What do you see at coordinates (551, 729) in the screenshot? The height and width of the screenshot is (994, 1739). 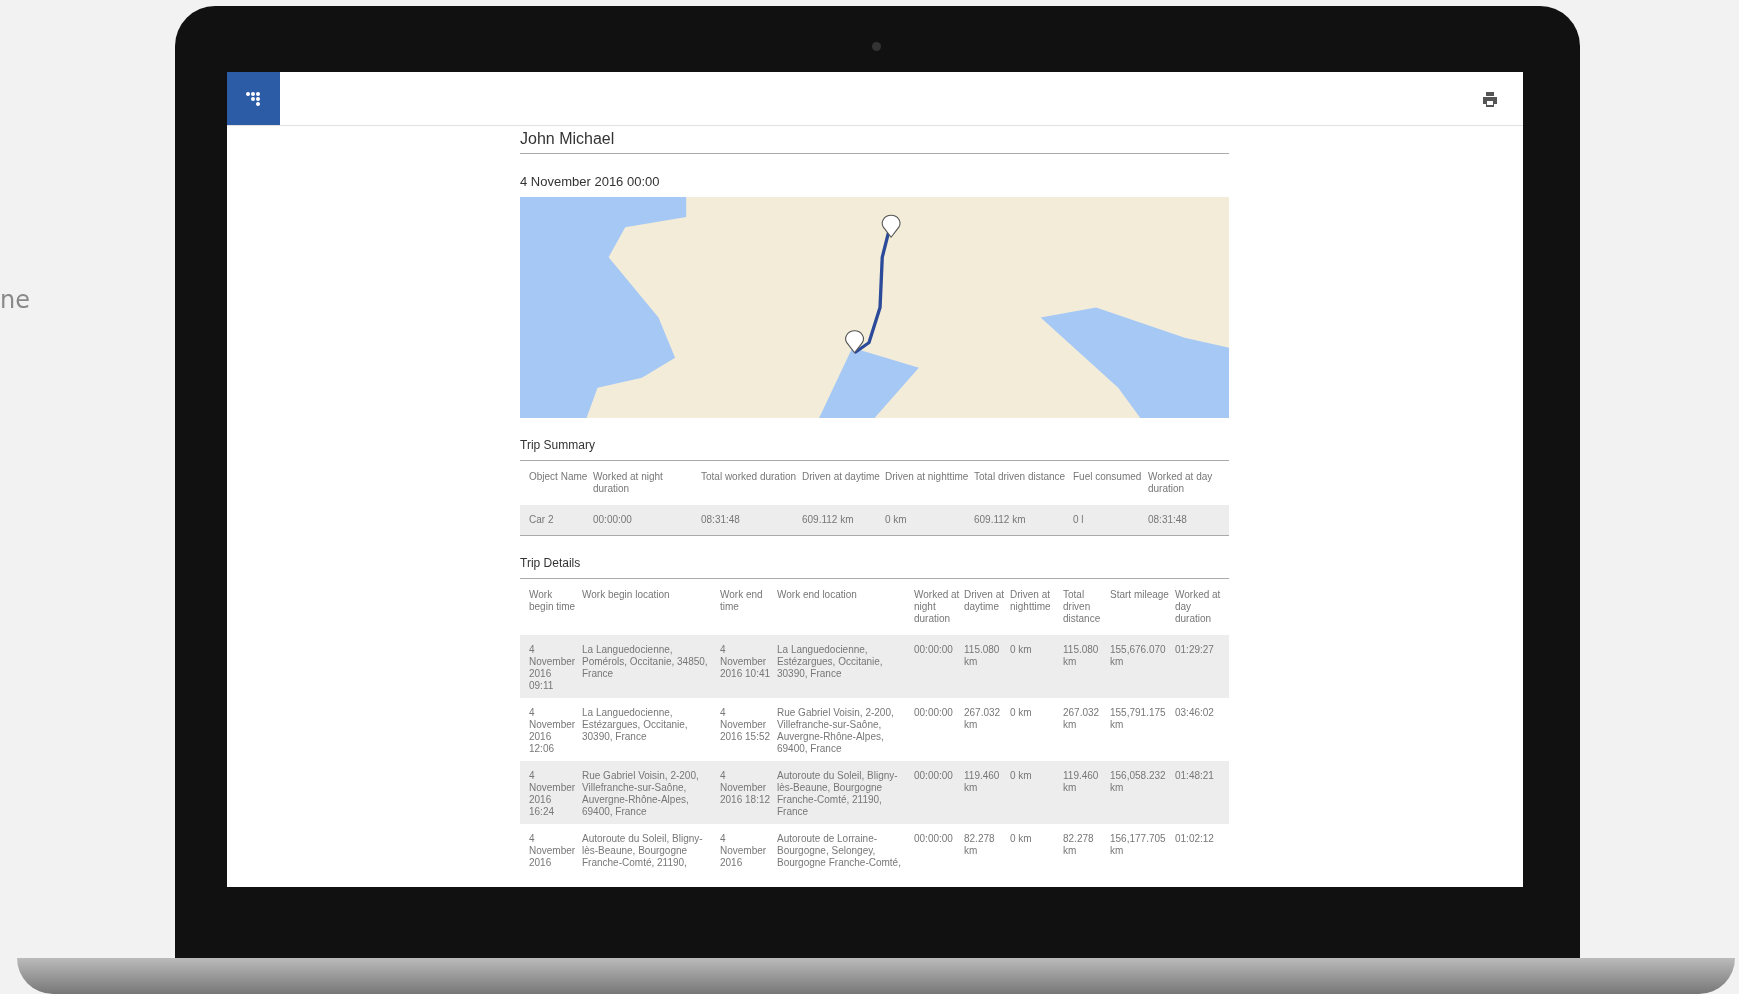 I see `table-cell: 4 November 2016 12:06` at bounding box center [551, 729].